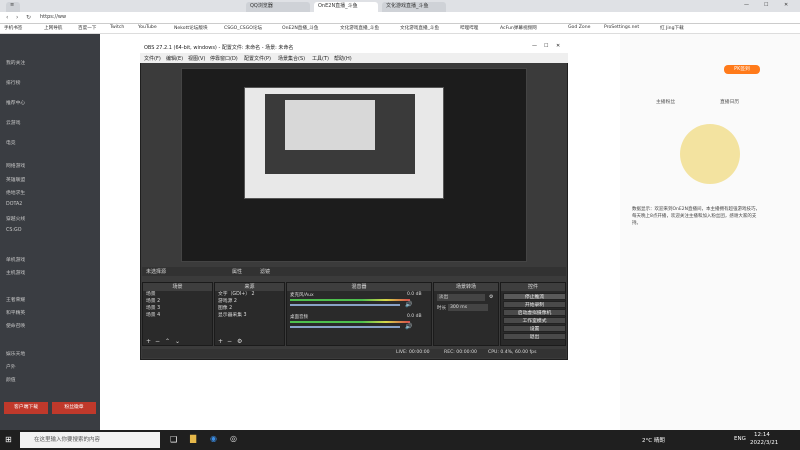  I want to click on download-client-button: 客户端下载, so click(26, 408).